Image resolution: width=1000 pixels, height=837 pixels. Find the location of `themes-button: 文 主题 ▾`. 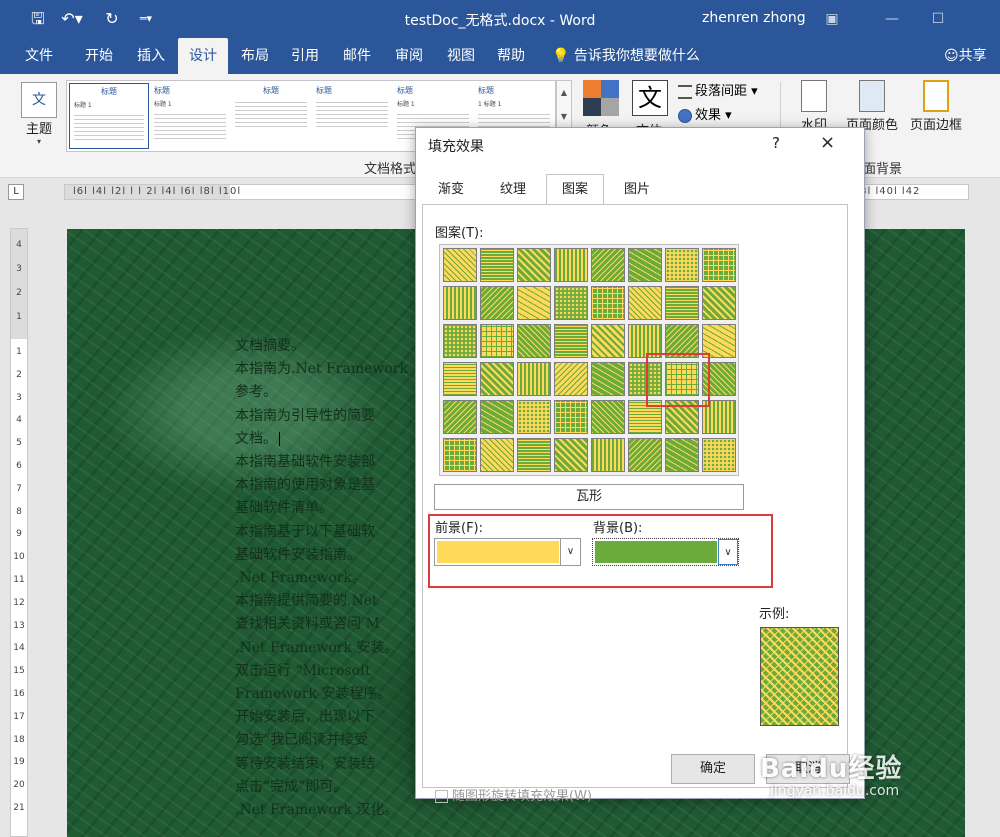

themes-button: 文 主题 ▾ is located at coordinates (39, 122).